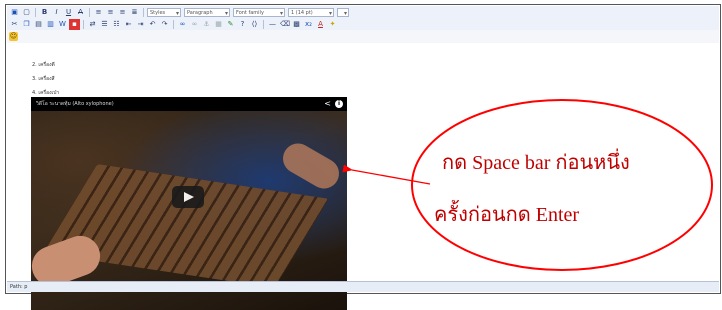  What do you see at coordinates (230, 24) in the screenshot?
I see `cleanup-icon: ✎` at bounding box center [230, 24].